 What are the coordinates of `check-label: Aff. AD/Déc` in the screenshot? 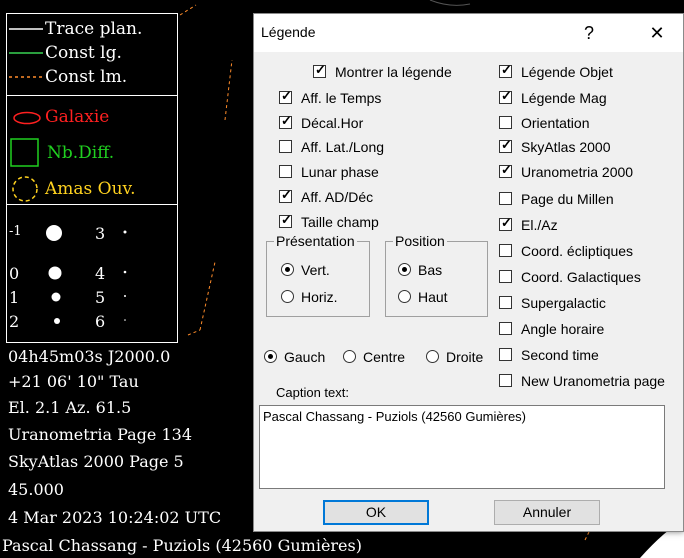 It's located at (337, 197).